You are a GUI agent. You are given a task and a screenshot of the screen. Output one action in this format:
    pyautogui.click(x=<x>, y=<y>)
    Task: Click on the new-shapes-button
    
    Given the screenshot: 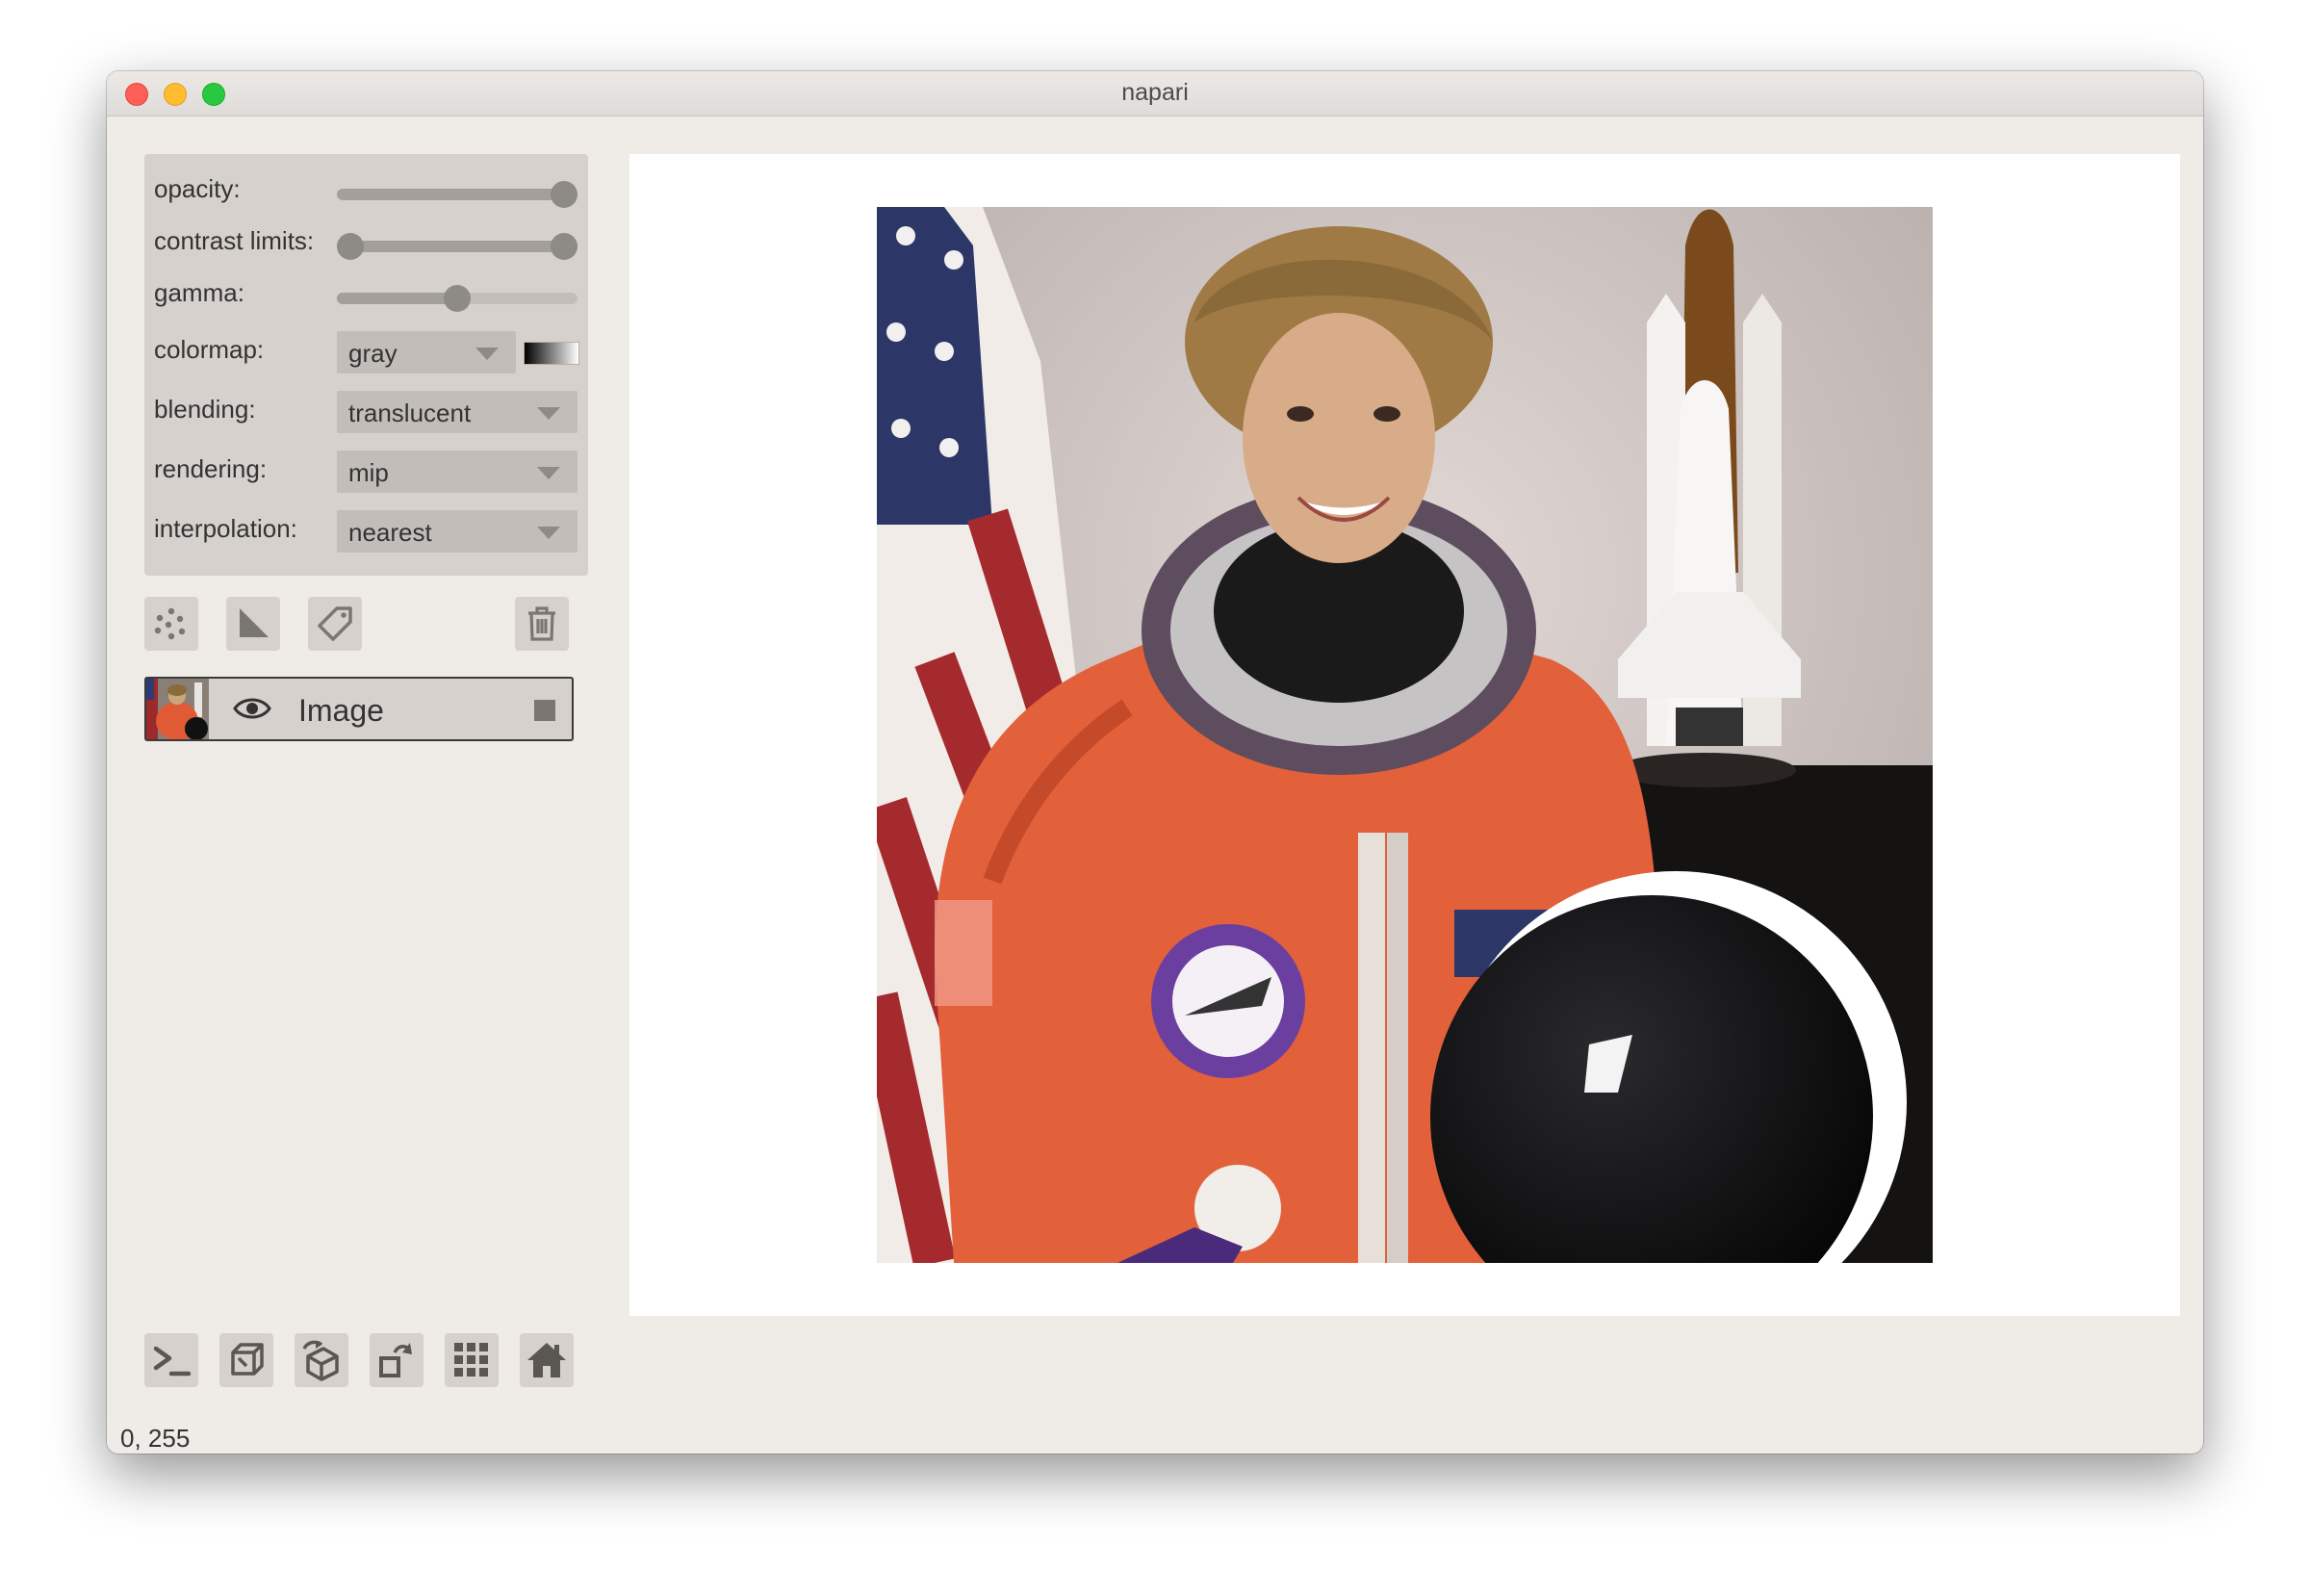 What is the action you would take?
    pyautogui.click(x=253, y=624)
    